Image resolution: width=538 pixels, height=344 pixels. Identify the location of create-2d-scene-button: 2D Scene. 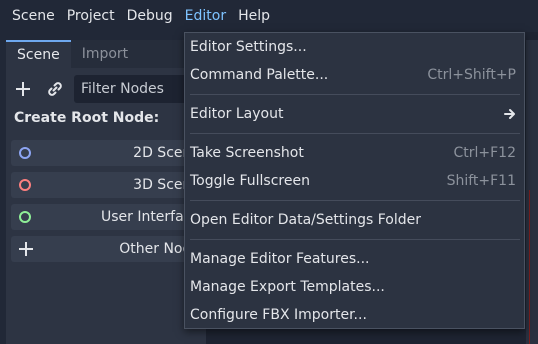
(108, 153).